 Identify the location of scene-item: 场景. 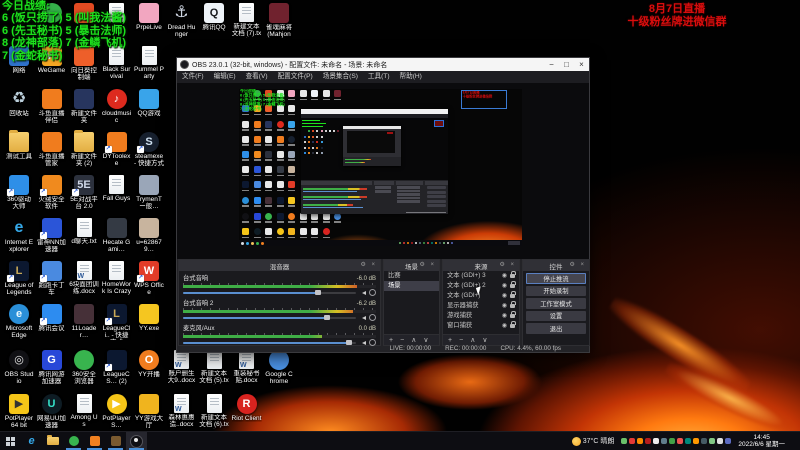
(411, 286).